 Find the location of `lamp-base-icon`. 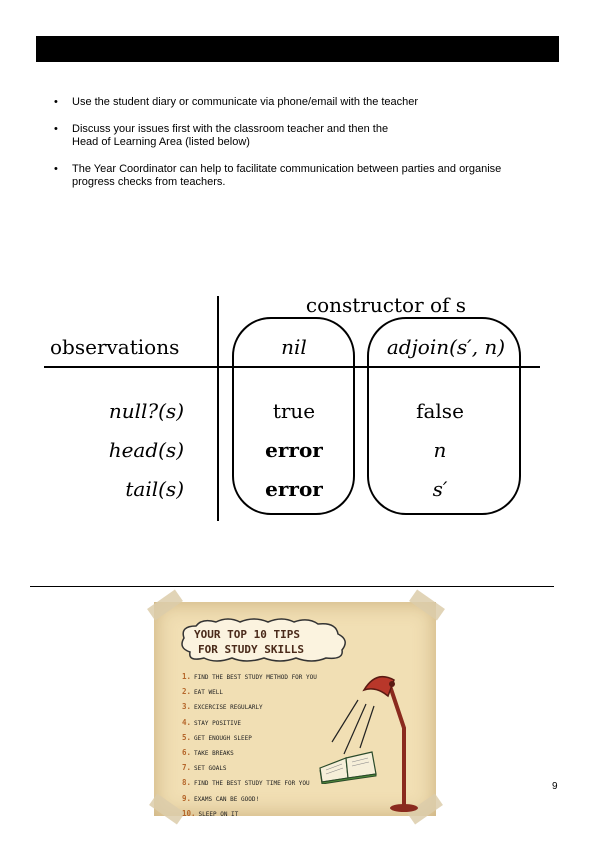

lamp-base-icon is located at coordinates (404, 808).